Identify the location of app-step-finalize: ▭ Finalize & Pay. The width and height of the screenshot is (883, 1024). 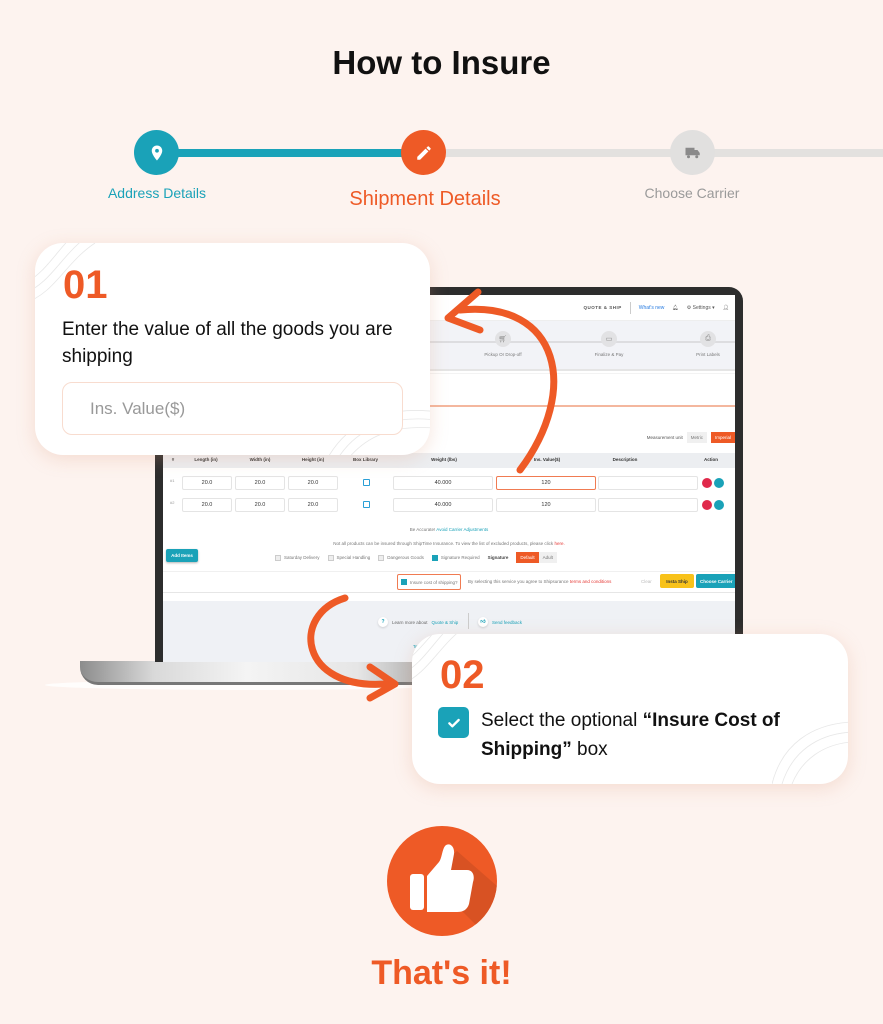
(609, 344).